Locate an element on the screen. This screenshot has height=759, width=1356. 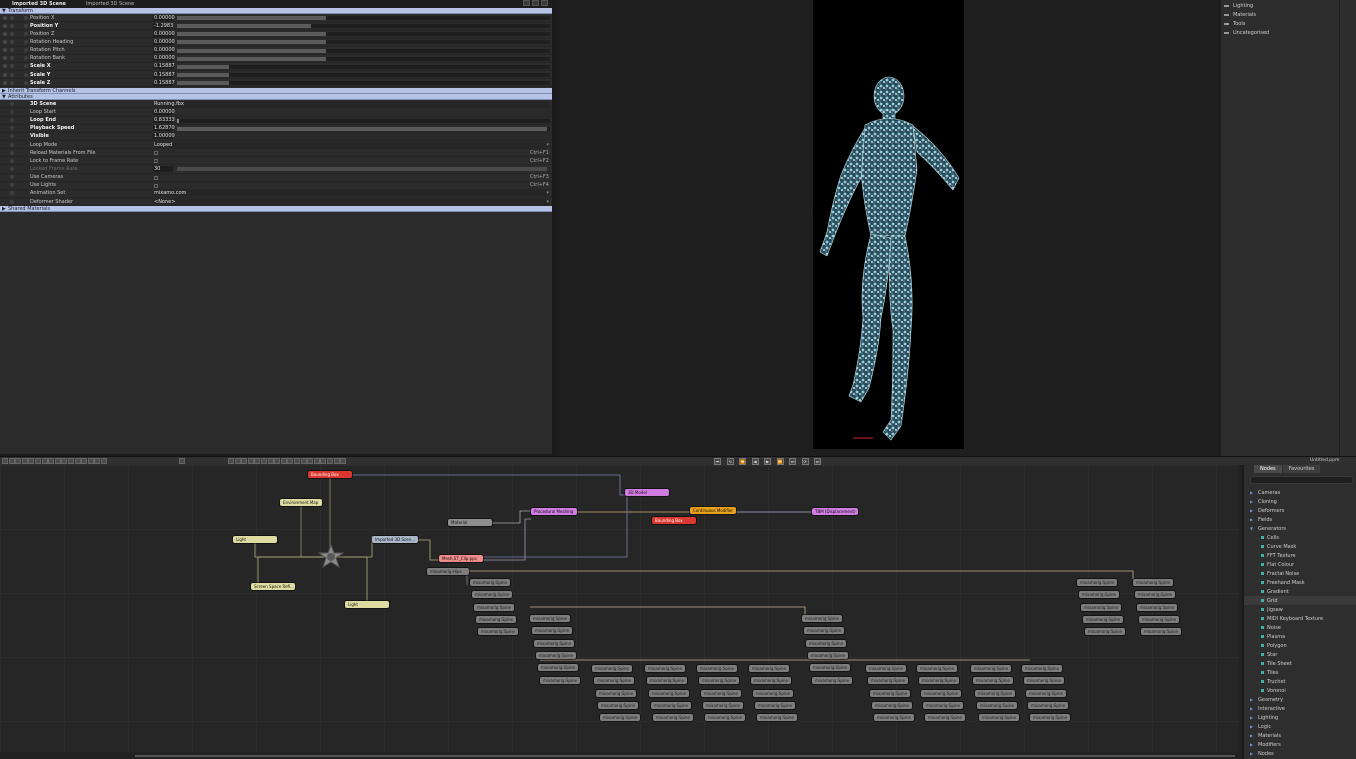
library-node-item: Freehand Mask is located at coordinates (1300, 582).